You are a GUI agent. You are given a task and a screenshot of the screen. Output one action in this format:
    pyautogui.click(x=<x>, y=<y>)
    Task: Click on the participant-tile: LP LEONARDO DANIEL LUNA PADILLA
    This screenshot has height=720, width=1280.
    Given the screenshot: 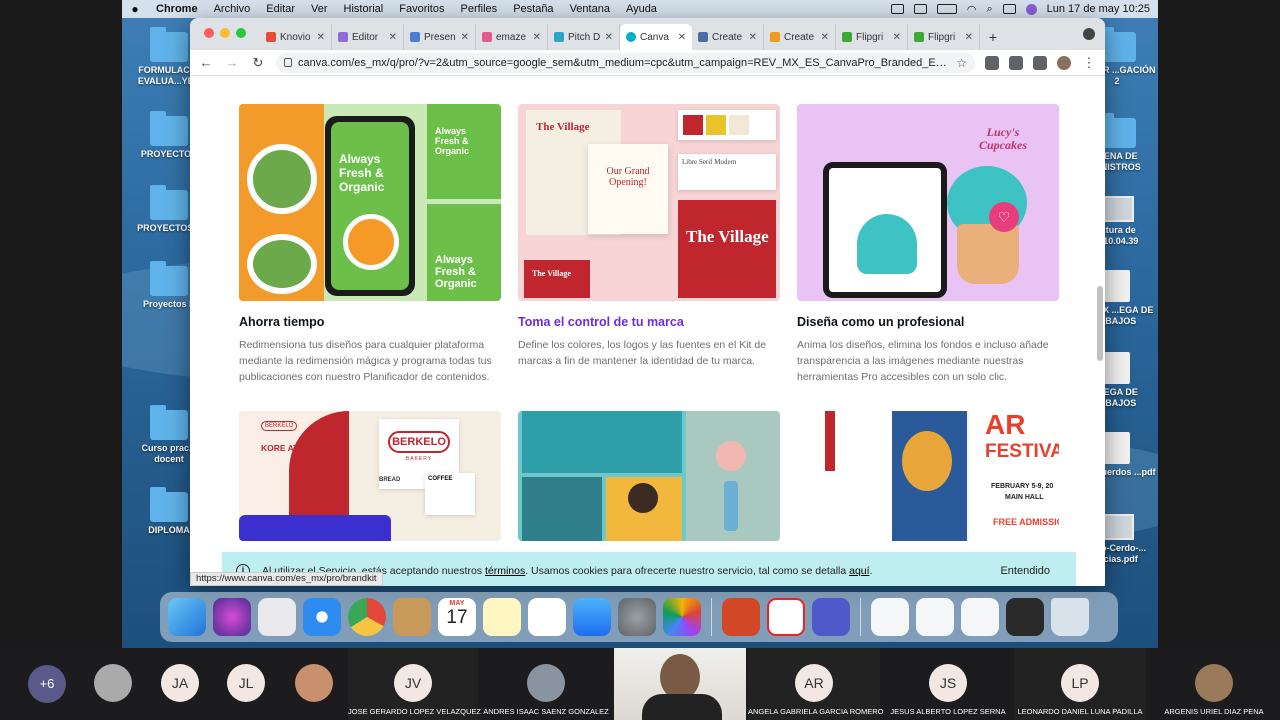 What is the action you would take?
    pyautogui.click(x=1080, y=684)
    